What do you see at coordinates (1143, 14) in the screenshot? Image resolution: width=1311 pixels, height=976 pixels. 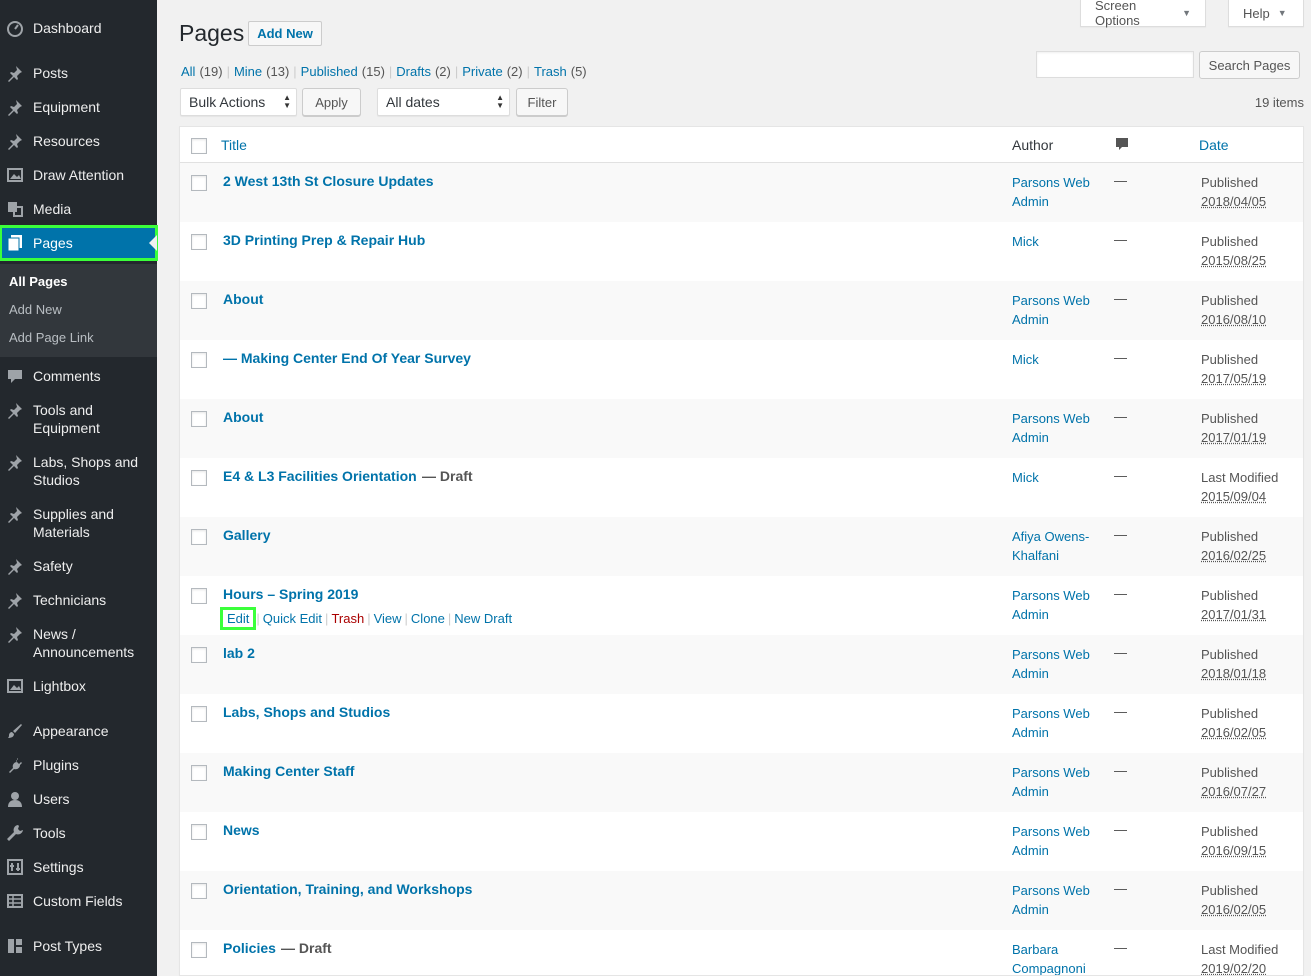 I see `screen-options-button: Screen Options ▼` at bounding box center [1143, 14].